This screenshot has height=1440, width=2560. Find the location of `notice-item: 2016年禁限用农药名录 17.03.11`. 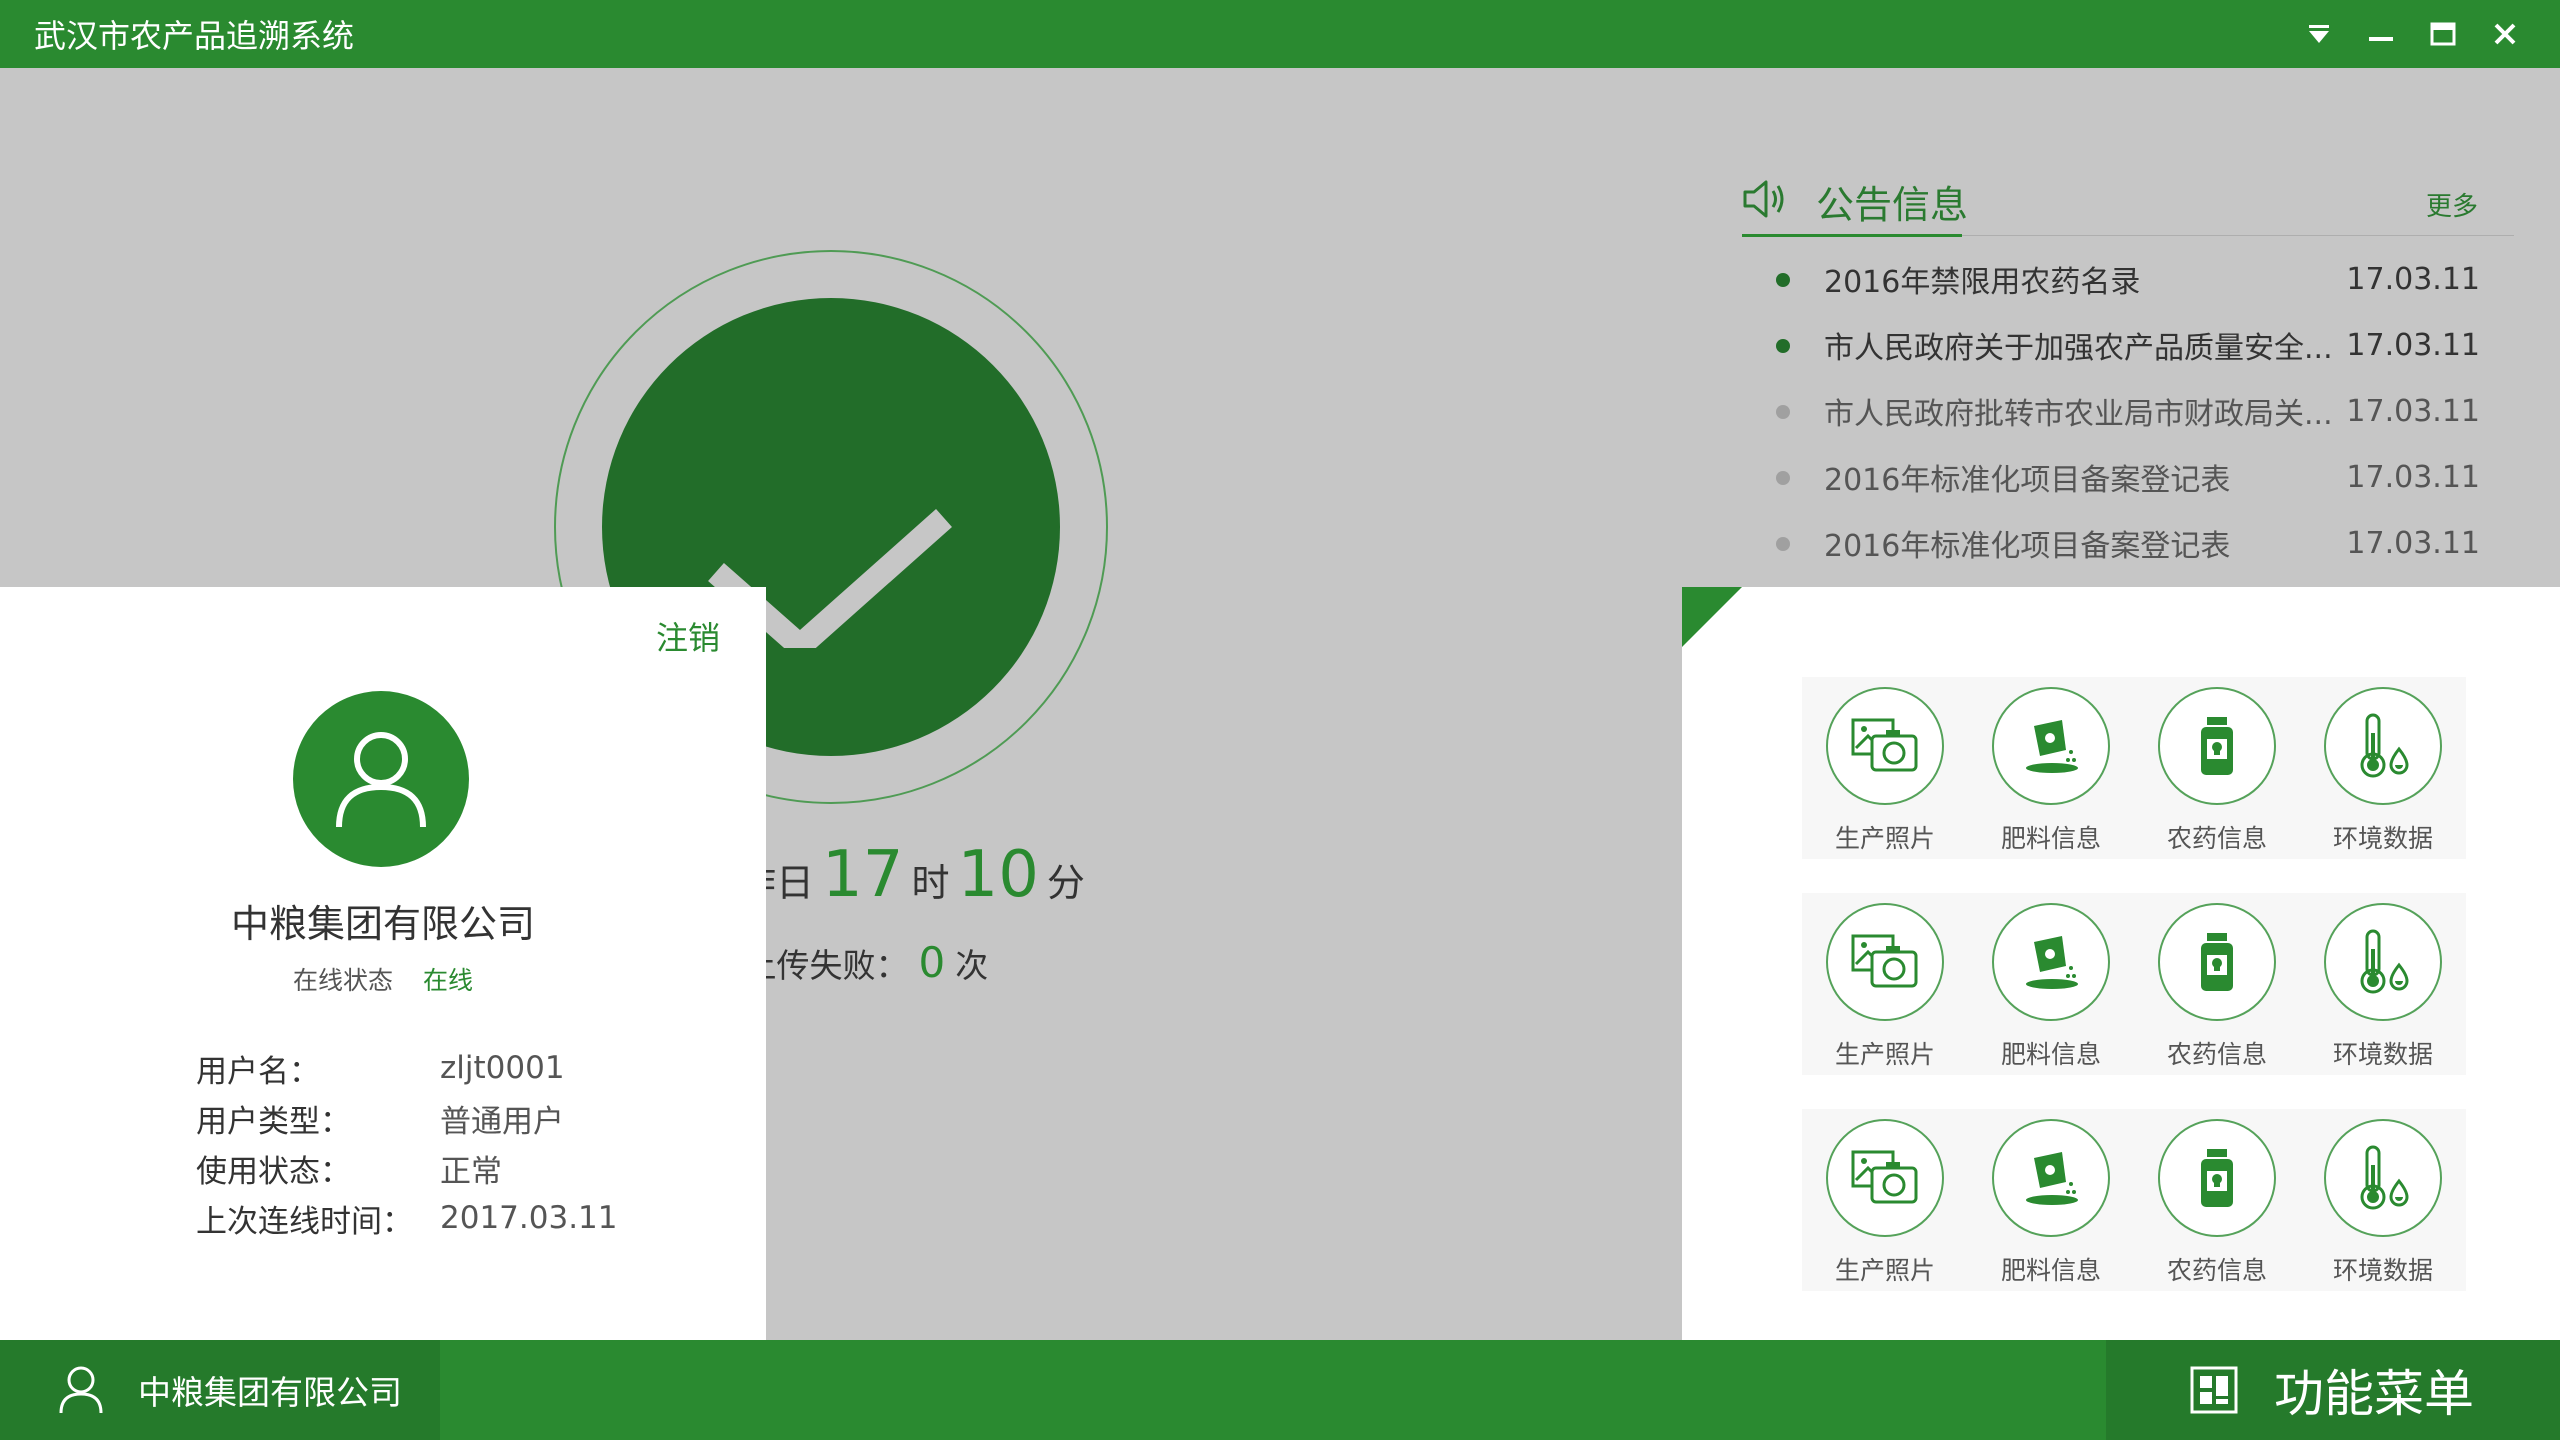

notice-item: 2016年禁限用农药名录 17.03.11 is located at coordinates (2128, 279).